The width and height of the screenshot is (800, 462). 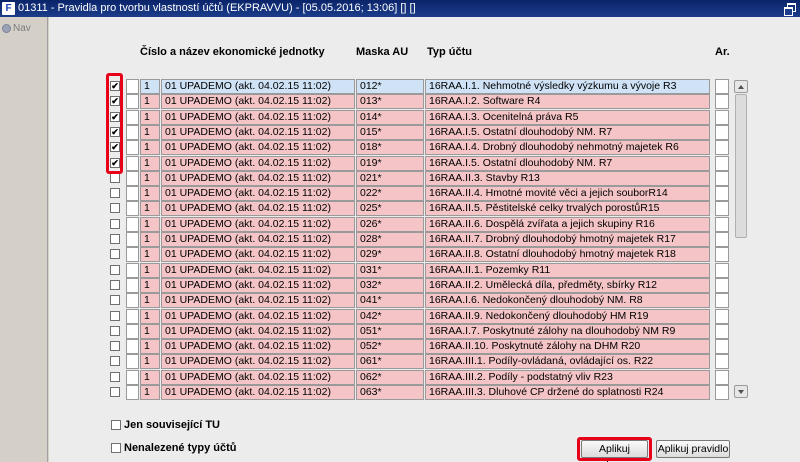 I want to click on row-mask-cell: 042*, so click(x=390, y=316).